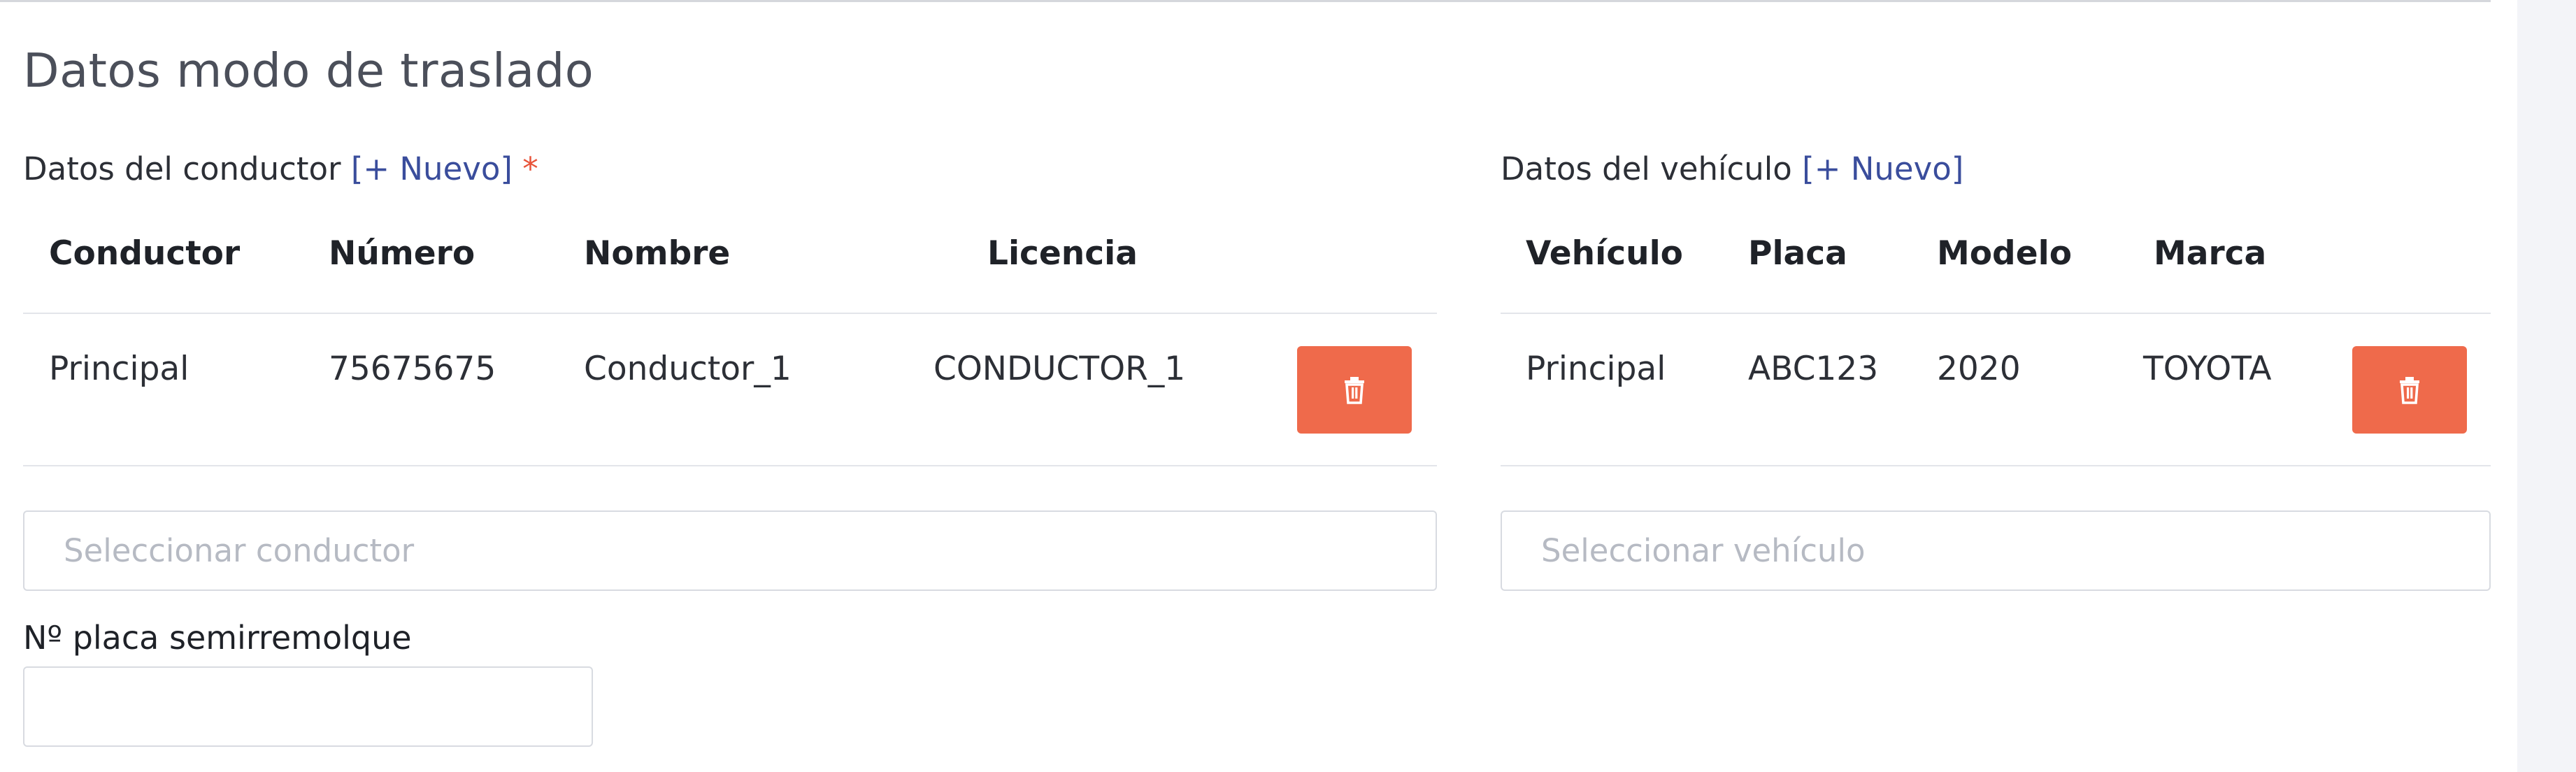 Image resolution: width=2576 pixels, height=772 pixels. I want to click on col-header-numero: Número, so click(402, 253).